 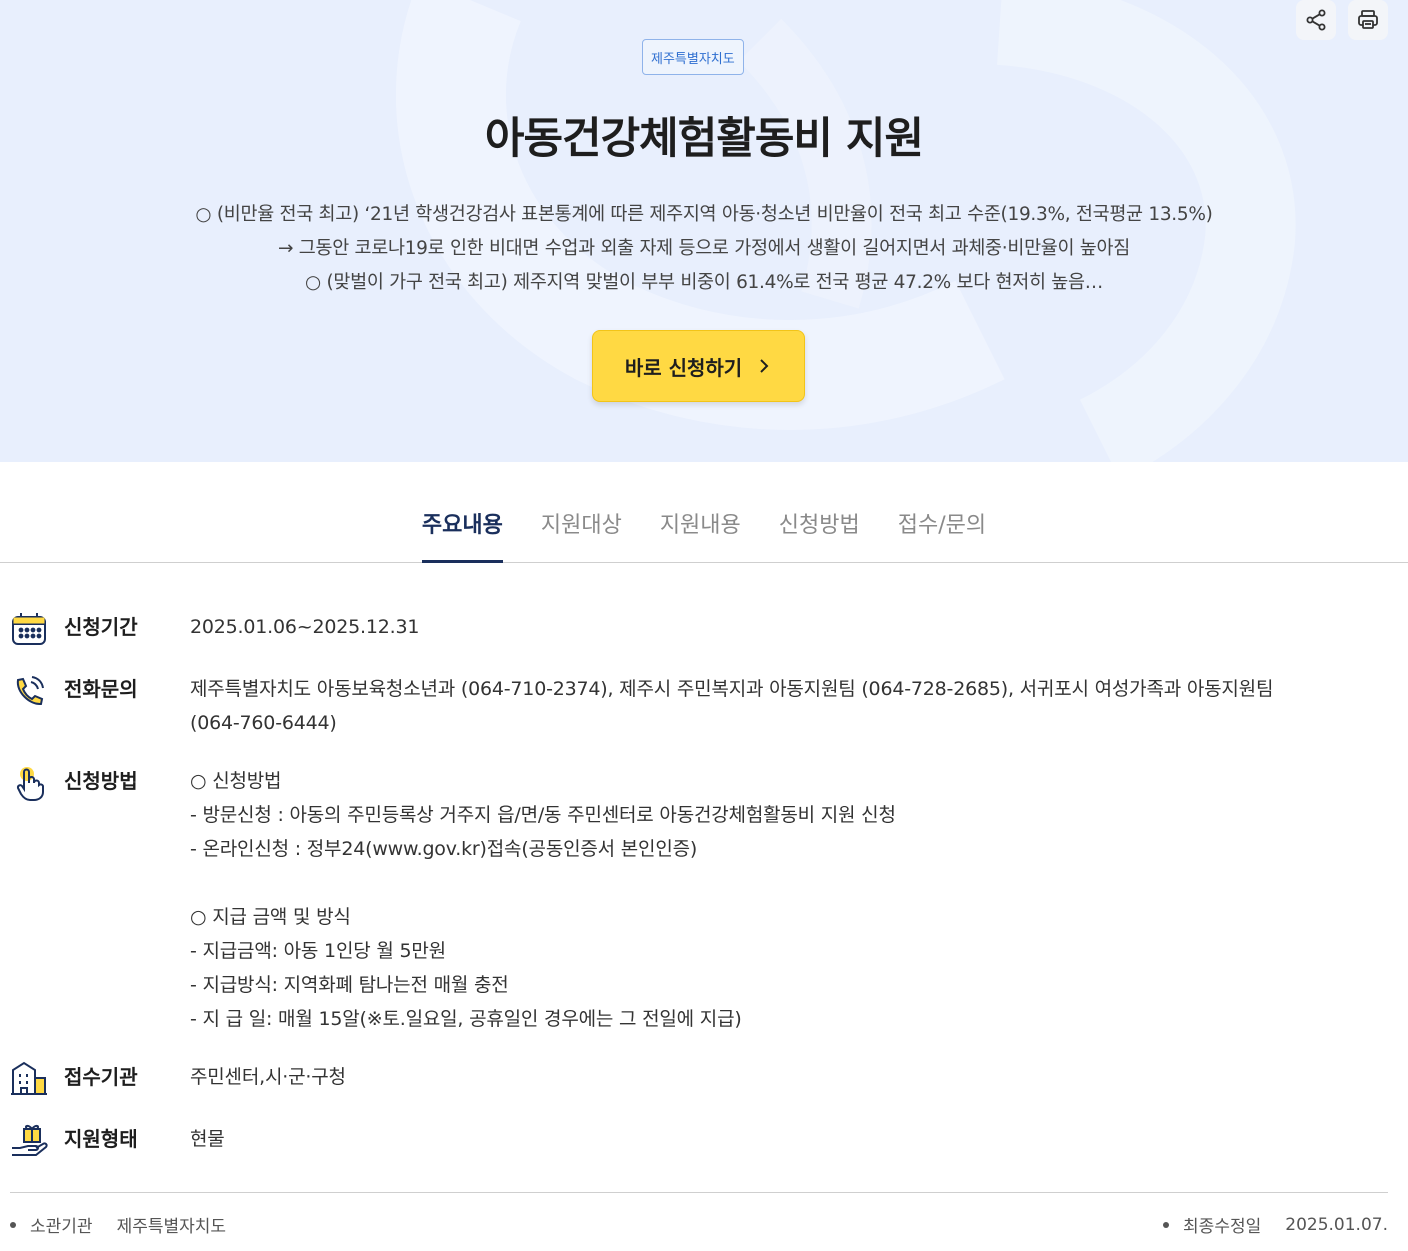 What do you see at coordinates (764, 366) in the screenshot?
I see `chevron-right-icon` at bounding box center [764, 366].